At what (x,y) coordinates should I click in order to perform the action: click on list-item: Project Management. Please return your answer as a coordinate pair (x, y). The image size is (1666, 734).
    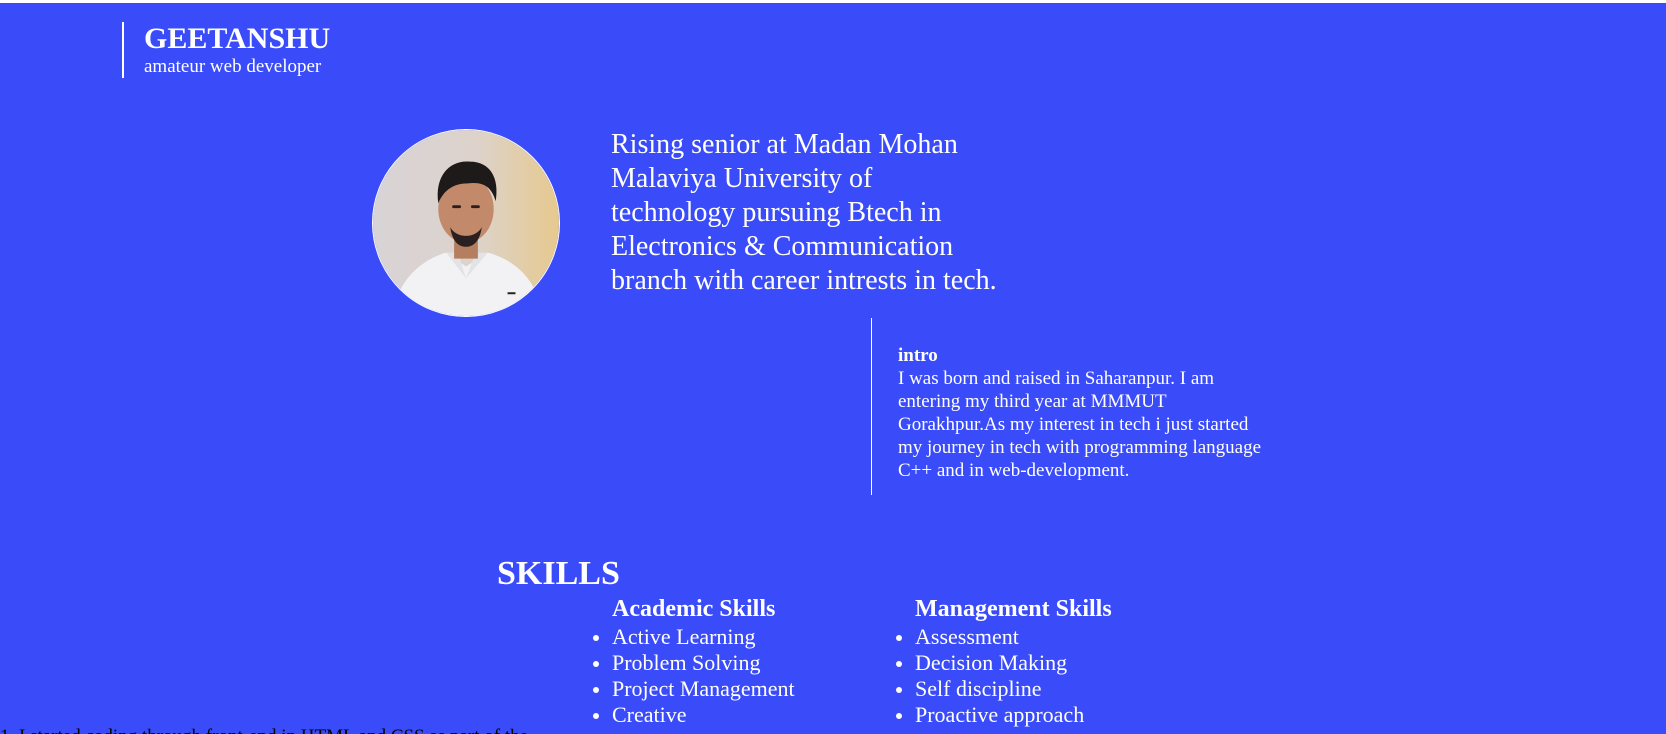
    Looking at the image, I should click on (694, 688).